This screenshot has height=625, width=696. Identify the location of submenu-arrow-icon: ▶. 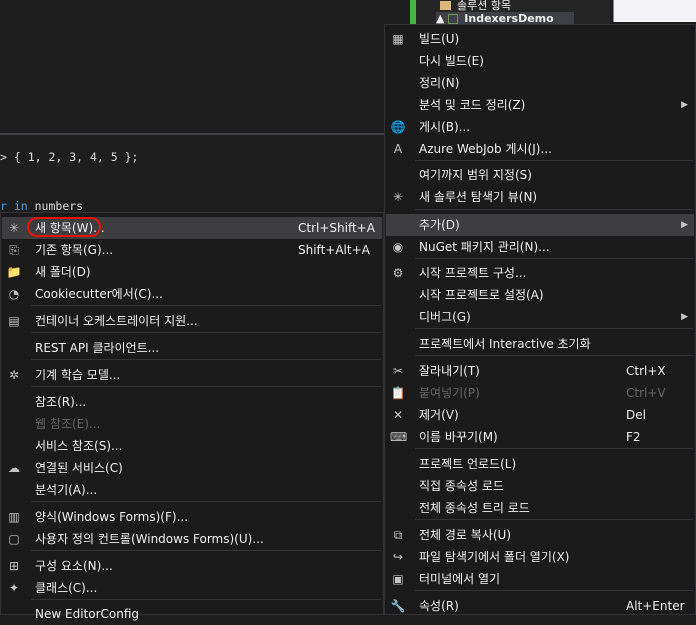
(684, 317).